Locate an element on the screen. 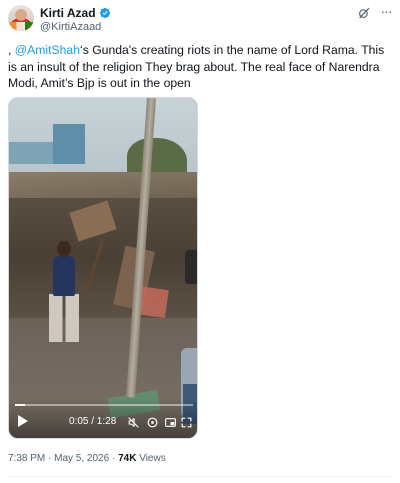  play-icon is located at coordinates (23, 421).